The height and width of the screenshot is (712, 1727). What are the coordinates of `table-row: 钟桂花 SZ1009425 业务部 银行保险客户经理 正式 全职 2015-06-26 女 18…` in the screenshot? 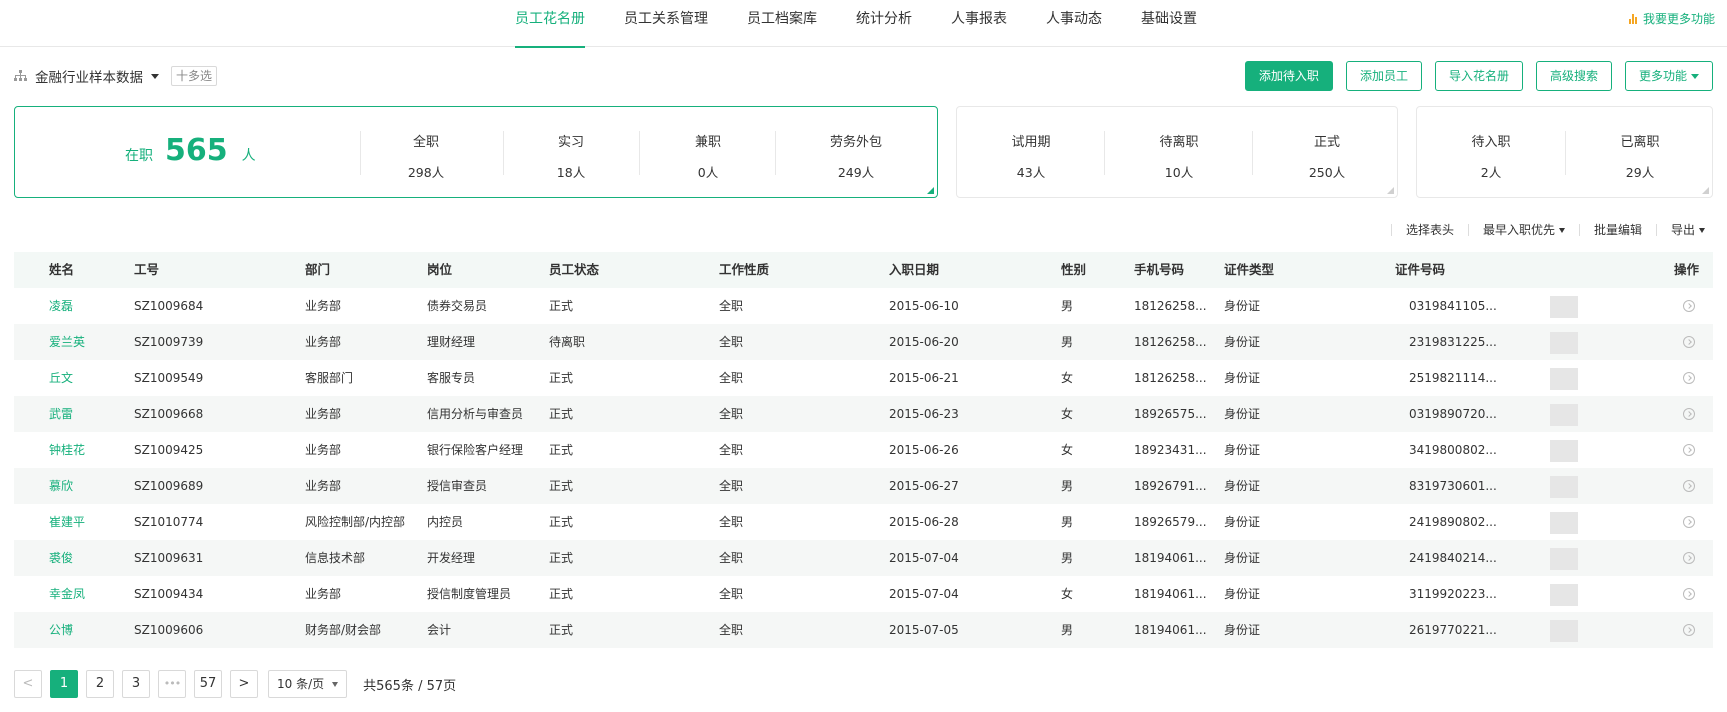 It's located at (863, 450).